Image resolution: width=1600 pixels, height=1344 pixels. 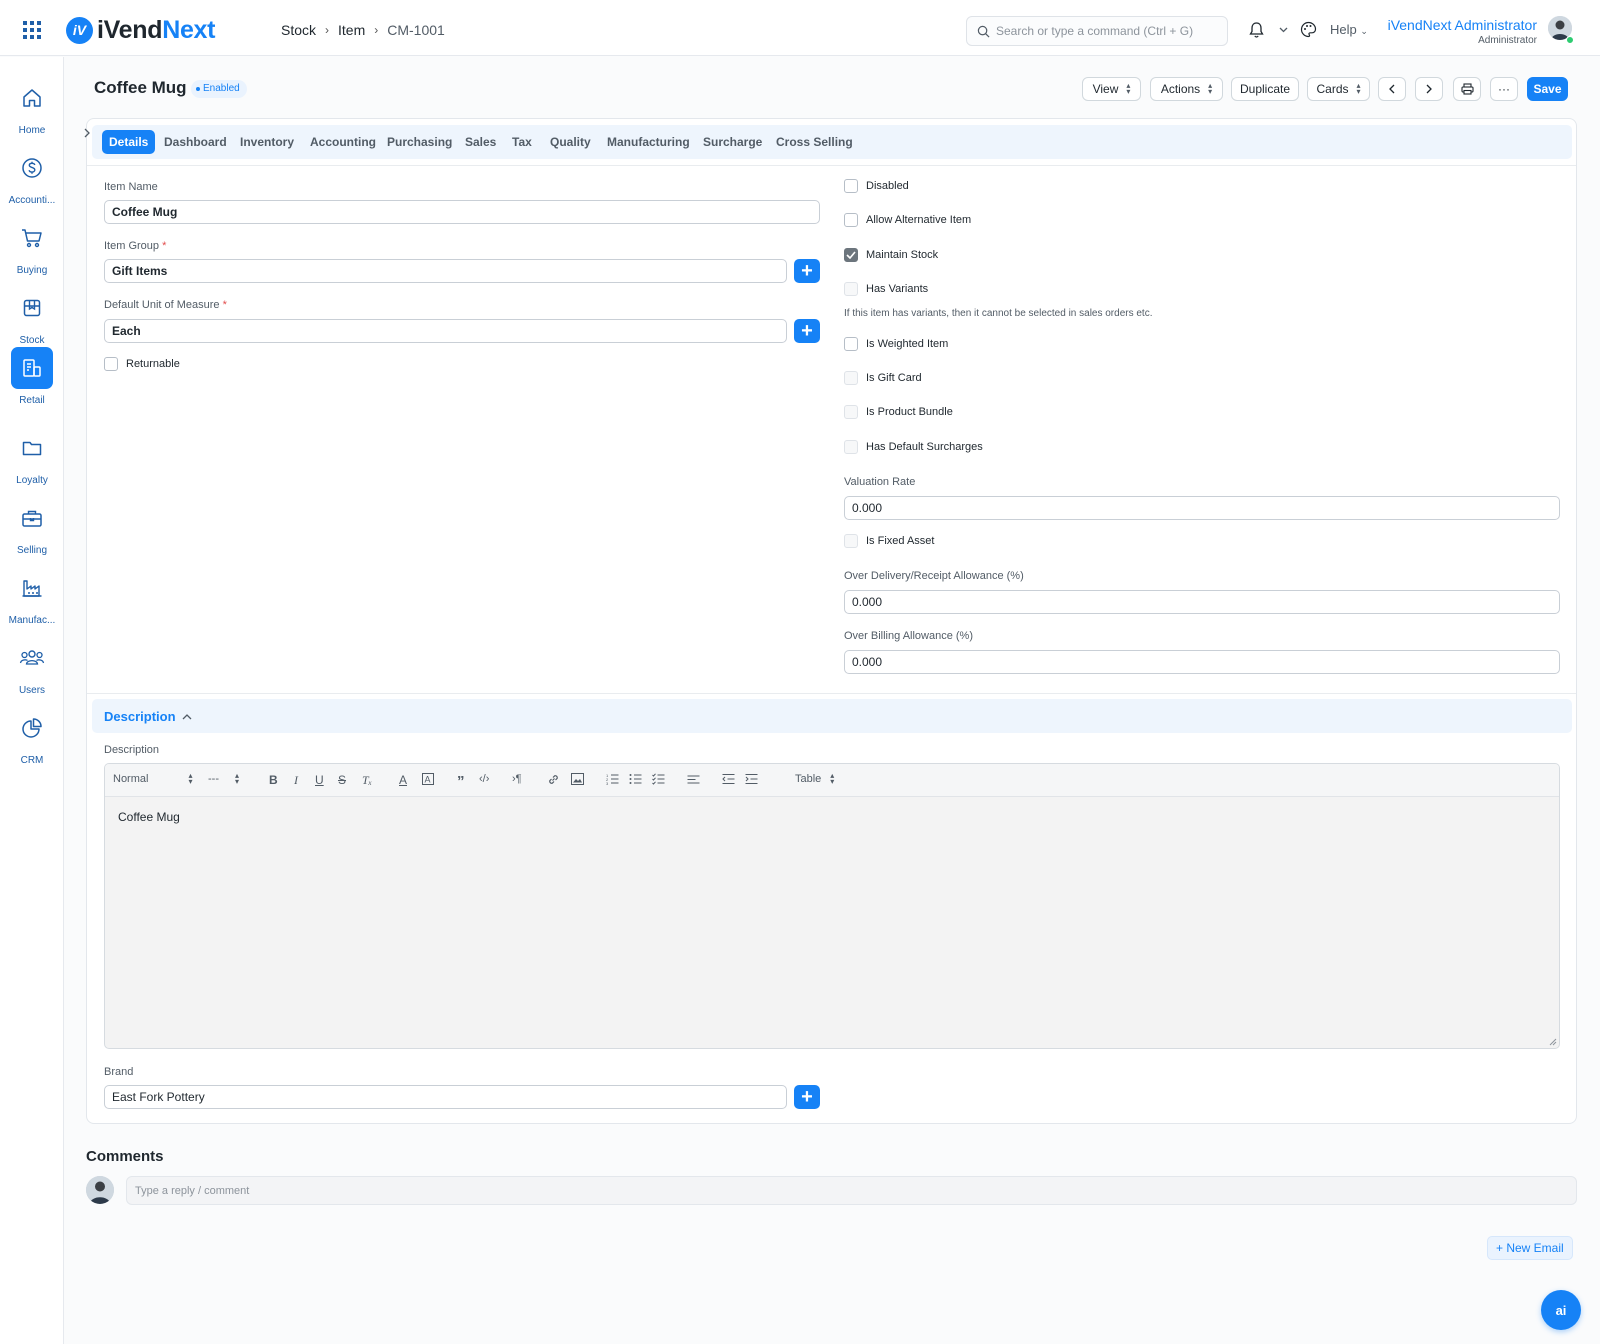 I want to click on bell-icon, so click(x=1256, y=30).